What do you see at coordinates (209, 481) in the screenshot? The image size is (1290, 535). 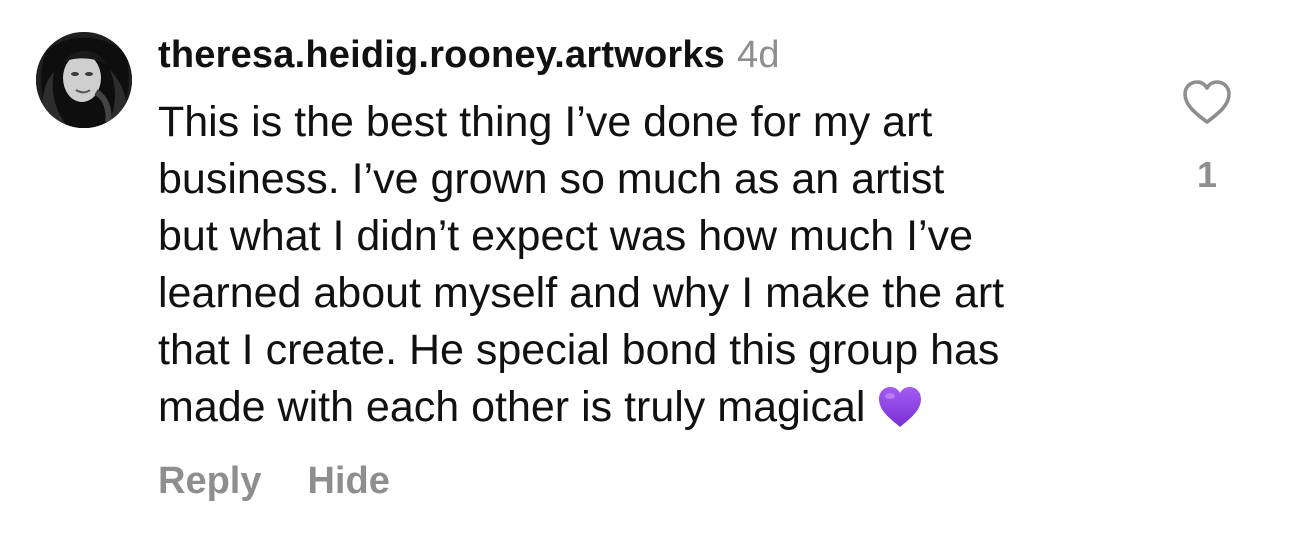 I see `reply-button: Reply` at bounding box center [209, 481].